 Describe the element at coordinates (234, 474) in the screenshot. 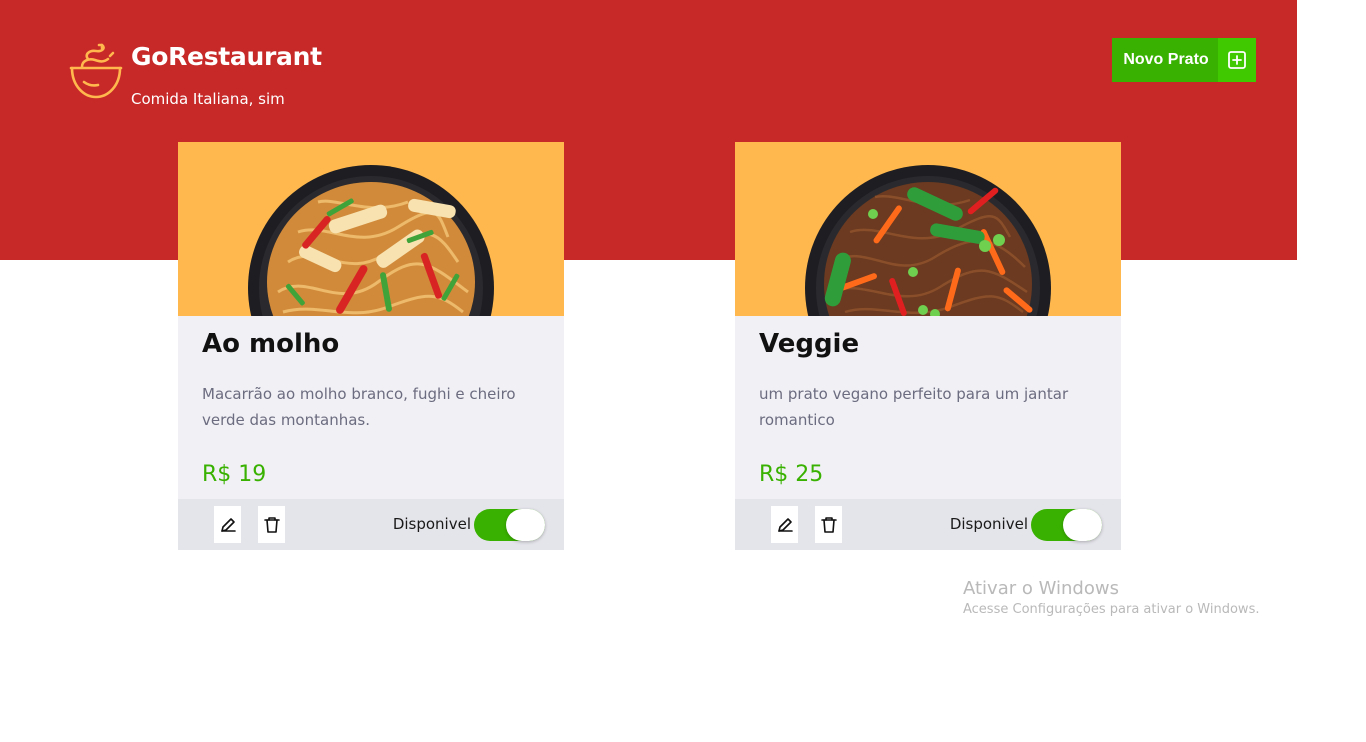

I see `dish-price: R$ 19` at that location.